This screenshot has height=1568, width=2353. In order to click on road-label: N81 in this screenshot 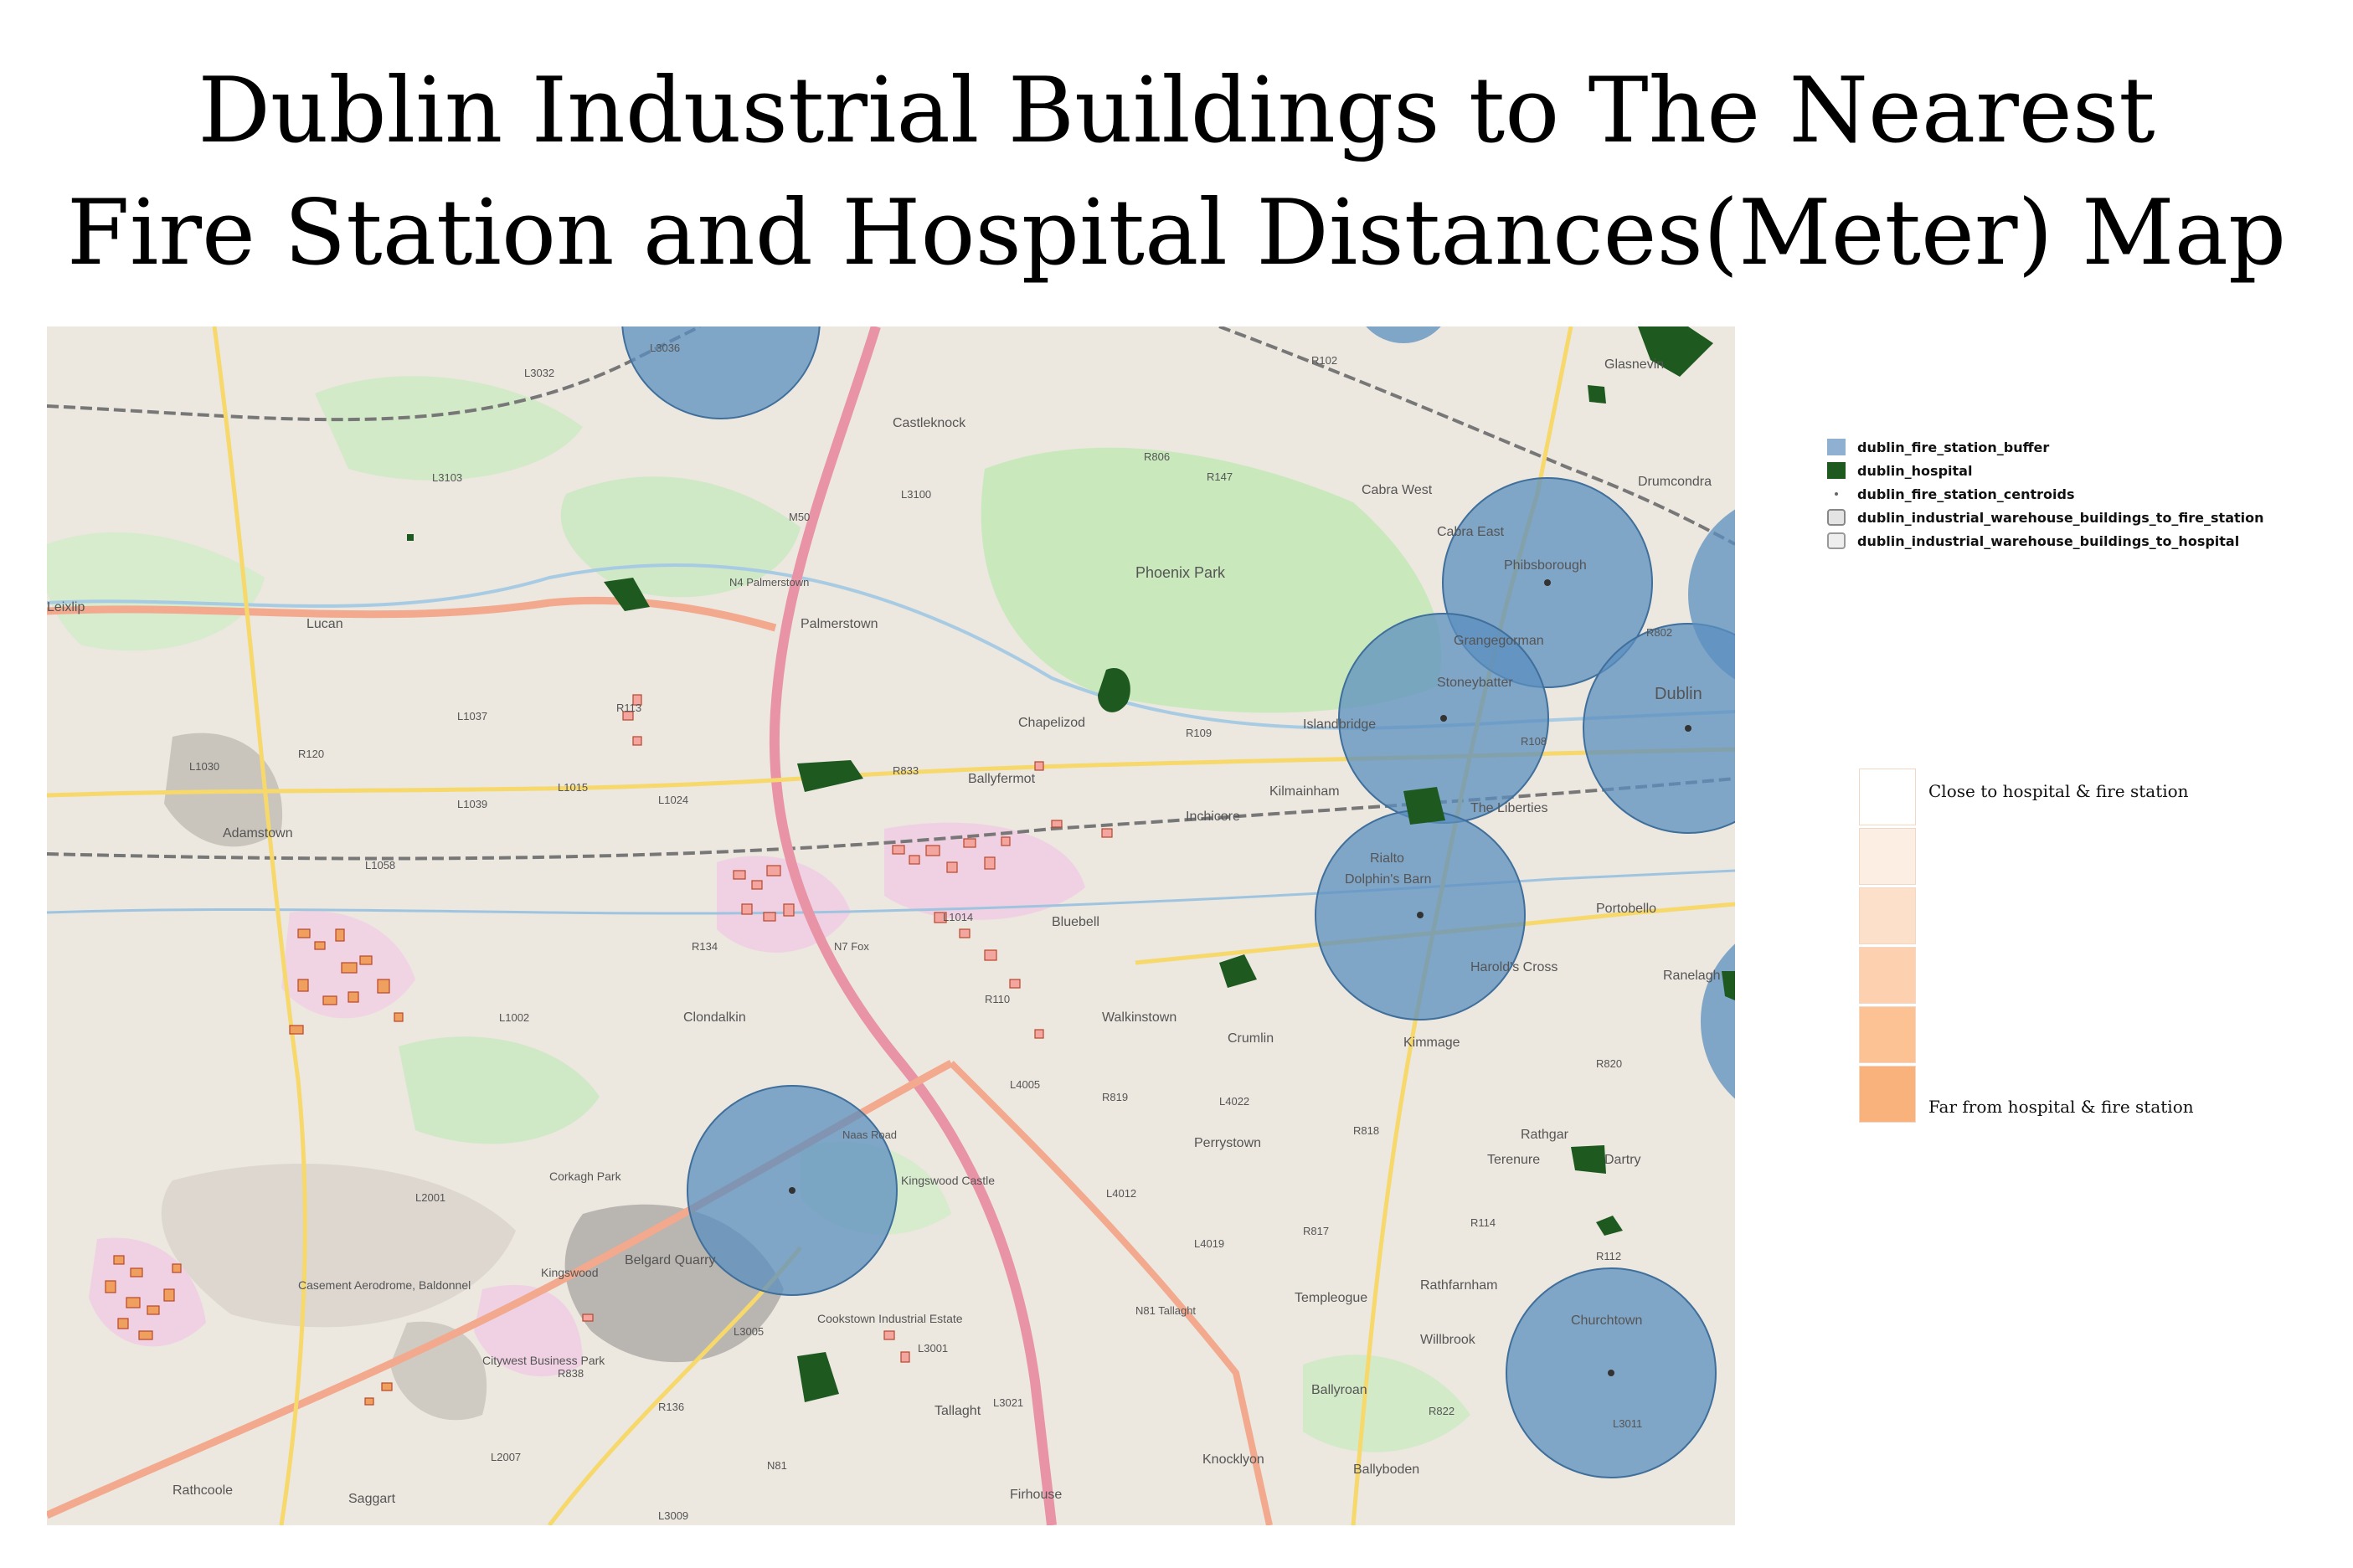, I will do `click(777, 1465)`.